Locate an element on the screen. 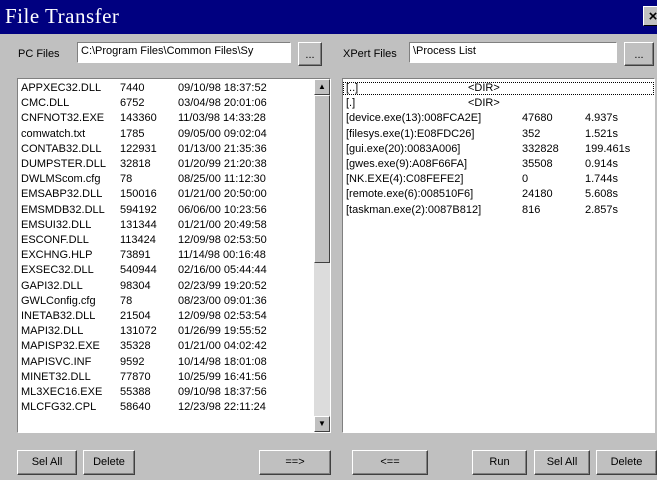 The width and height of the screenshot is (657, 480). file-name: [..] is located at coordinates (352, 88).